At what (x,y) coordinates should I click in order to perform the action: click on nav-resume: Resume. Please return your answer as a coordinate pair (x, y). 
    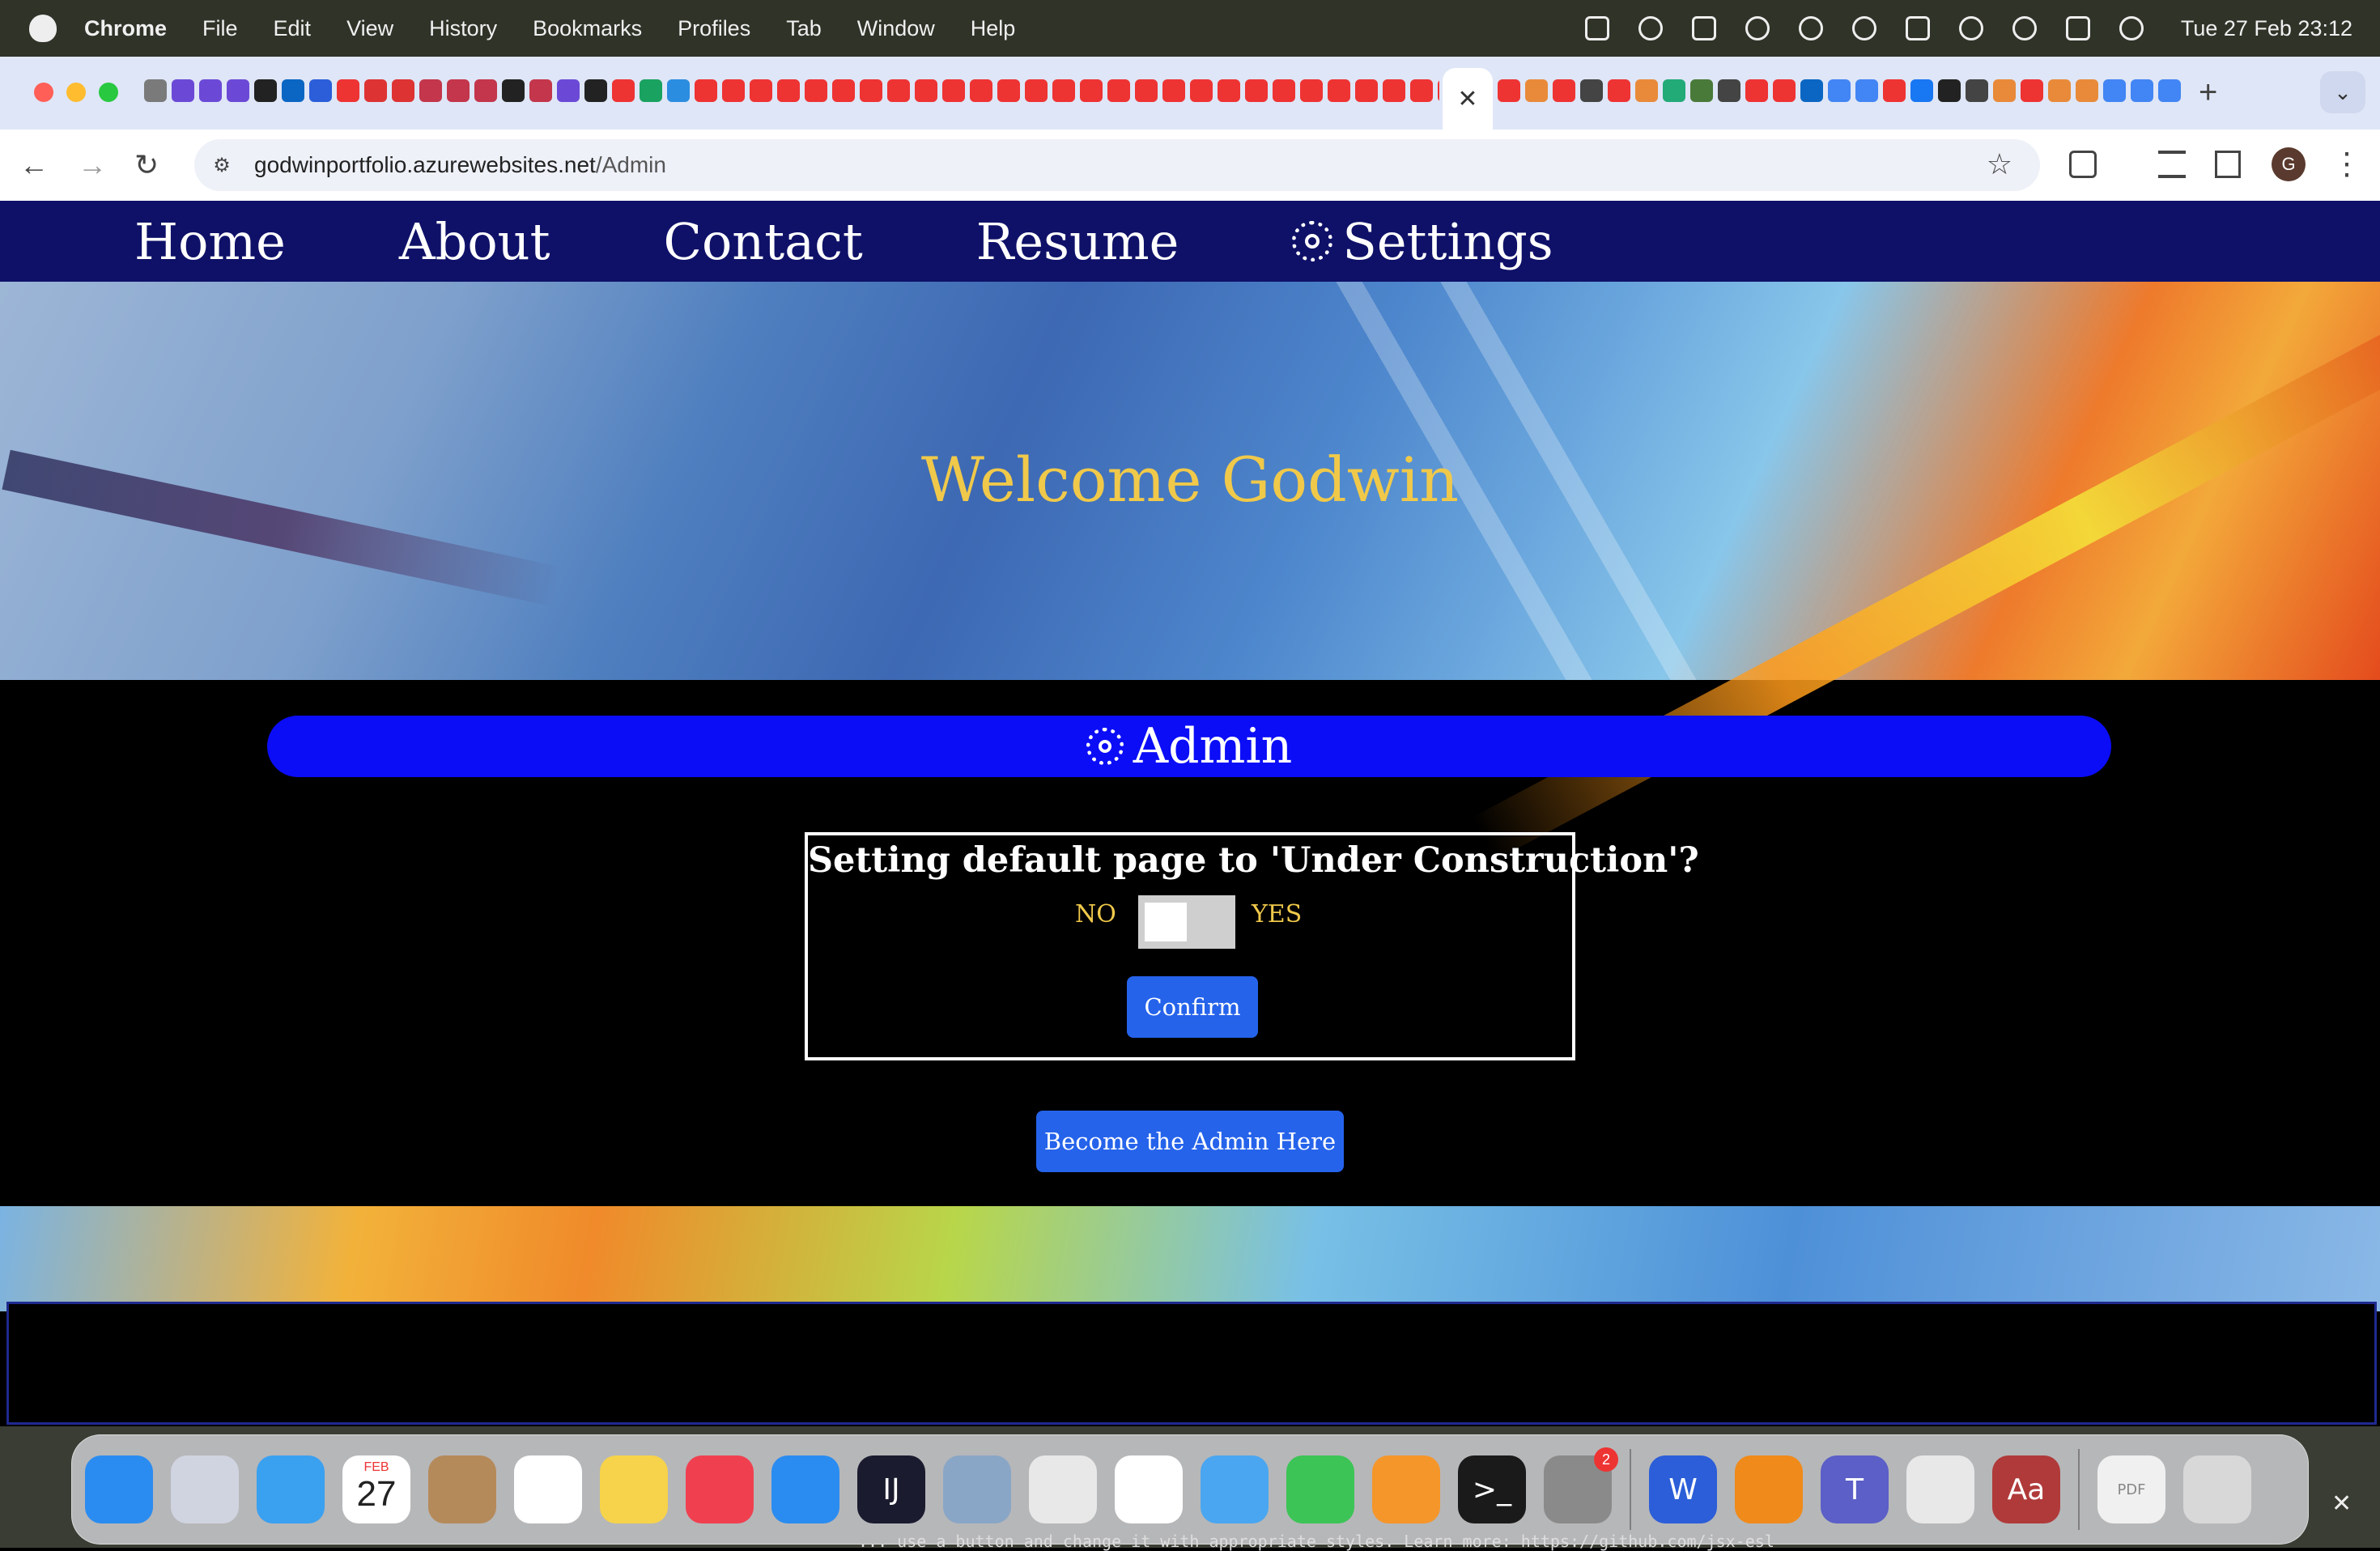
    Looking at the image, I should click on (1077, 242).